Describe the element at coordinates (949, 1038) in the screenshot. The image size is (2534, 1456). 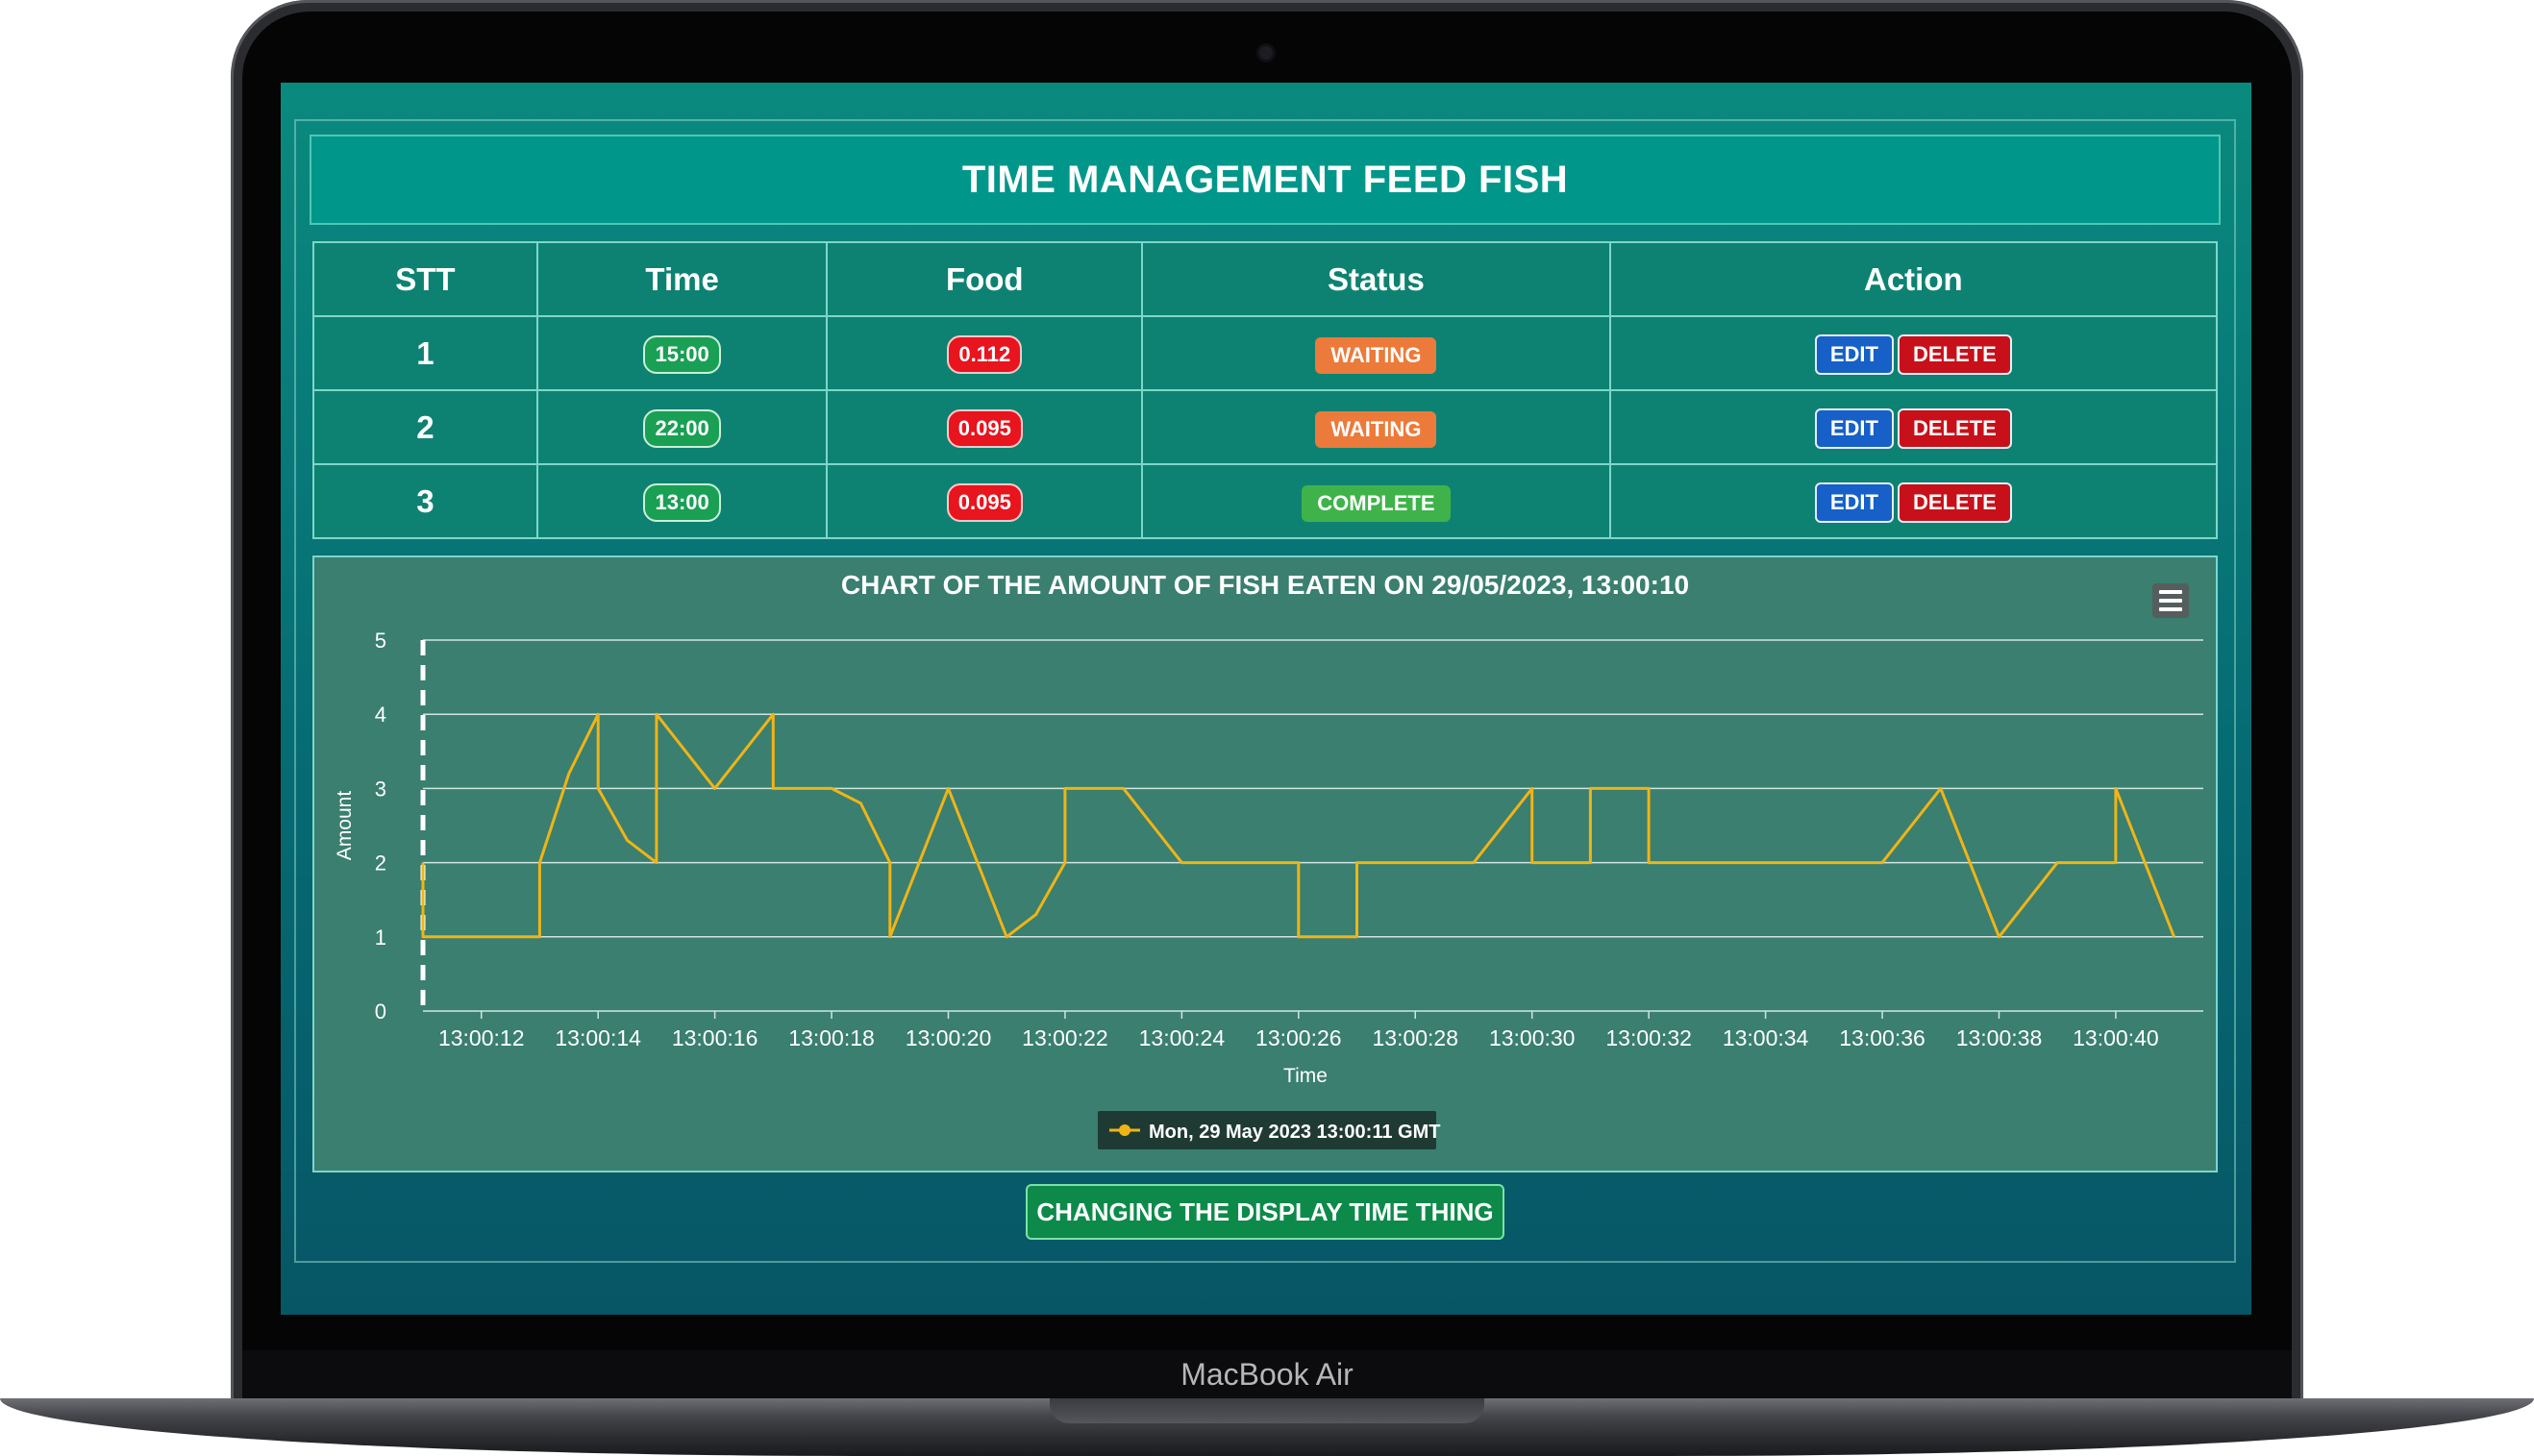
I see `x-tick-label: 13:00:20` at that location.